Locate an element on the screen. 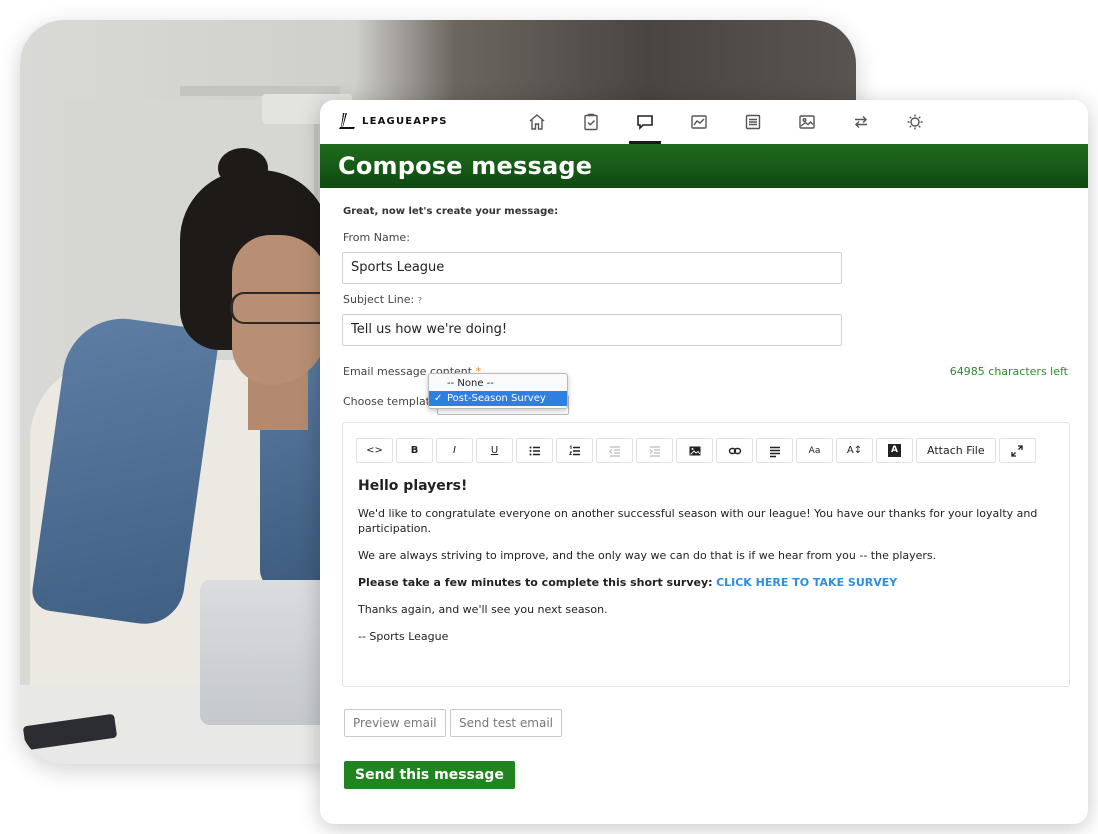 The width and height of the screenshot is (1098, 834). template-option-none: -- None -- is located at coordinates (498, 383).